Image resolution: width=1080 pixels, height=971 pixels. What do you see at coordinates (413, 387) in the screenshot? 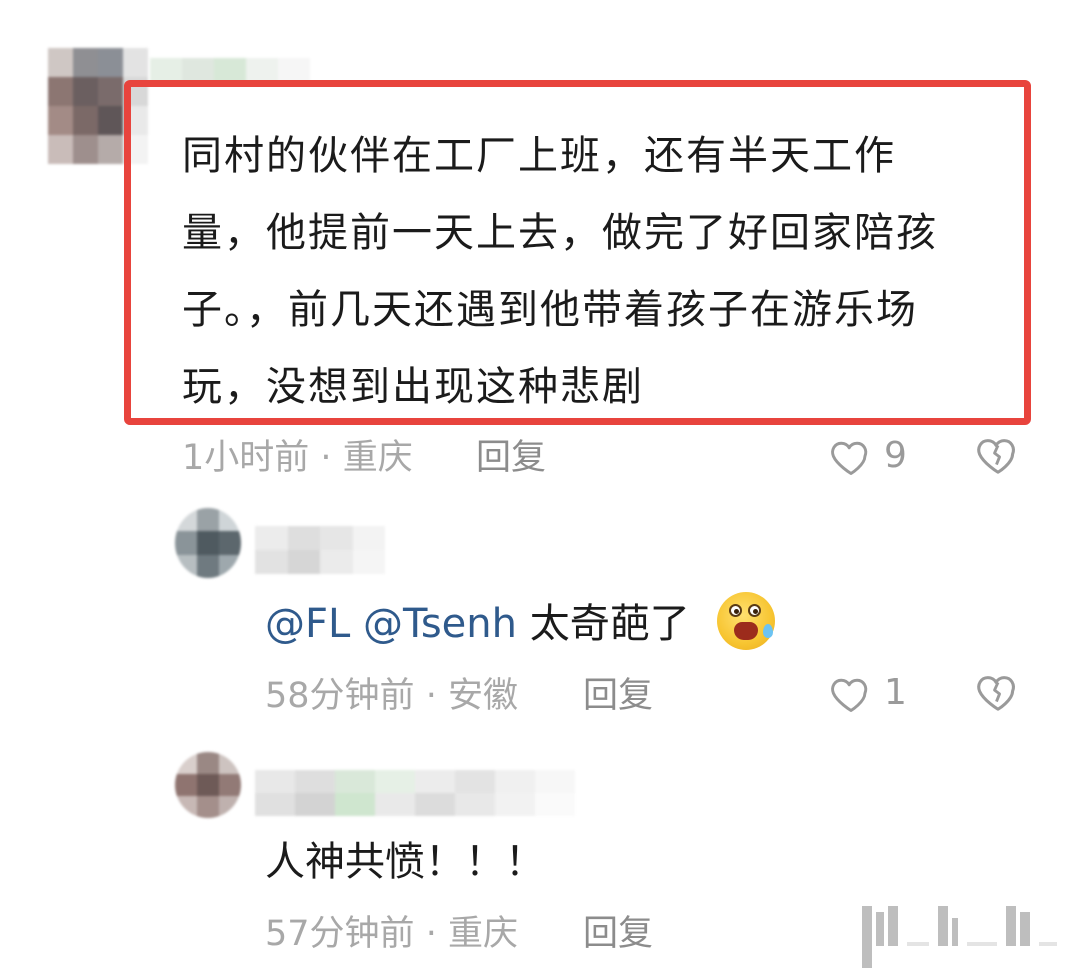
I see `comment-line: 玩，没想到出现这种悲剧` at bounding box center [413, 387].